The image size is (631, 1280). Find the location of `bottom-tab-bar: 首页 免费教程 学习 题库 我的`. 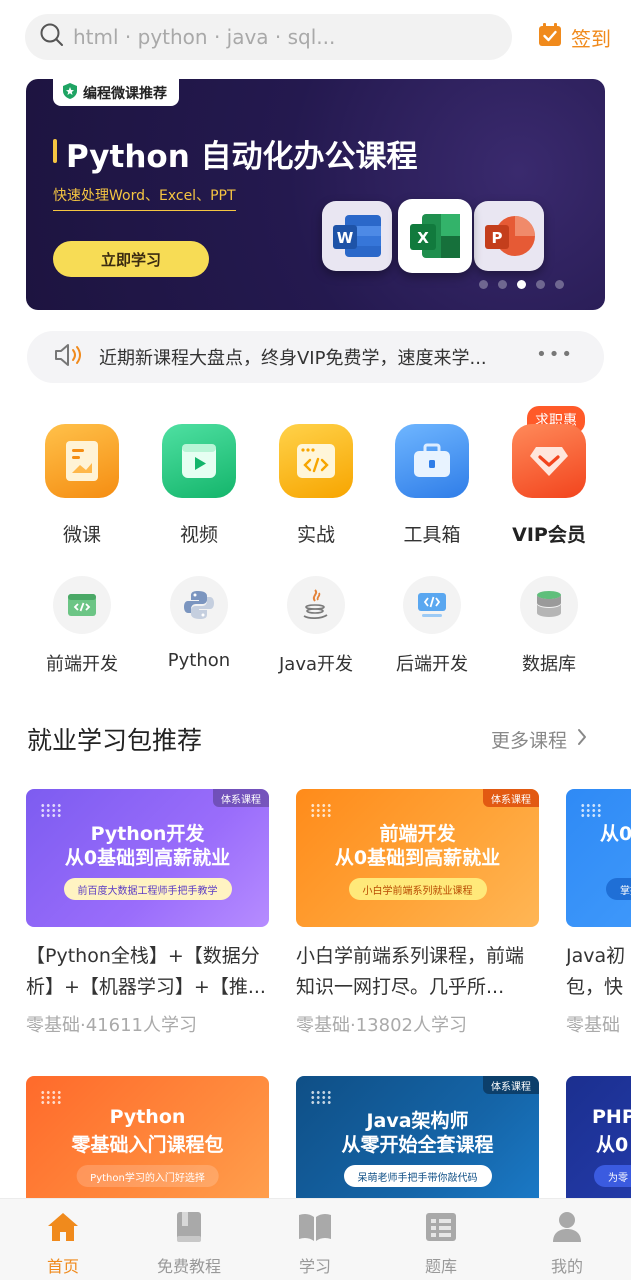

bottom-tab-bar: 首页 免费教程 学习 题库 我的 is located at coordinates (315, 1239).